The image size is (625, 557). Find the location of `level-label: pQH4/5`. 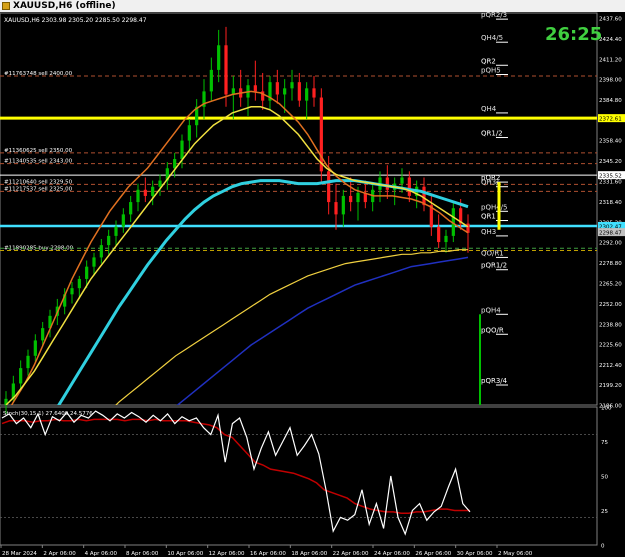

level-label: pQH4/5 is located at coordinates (494, 207).